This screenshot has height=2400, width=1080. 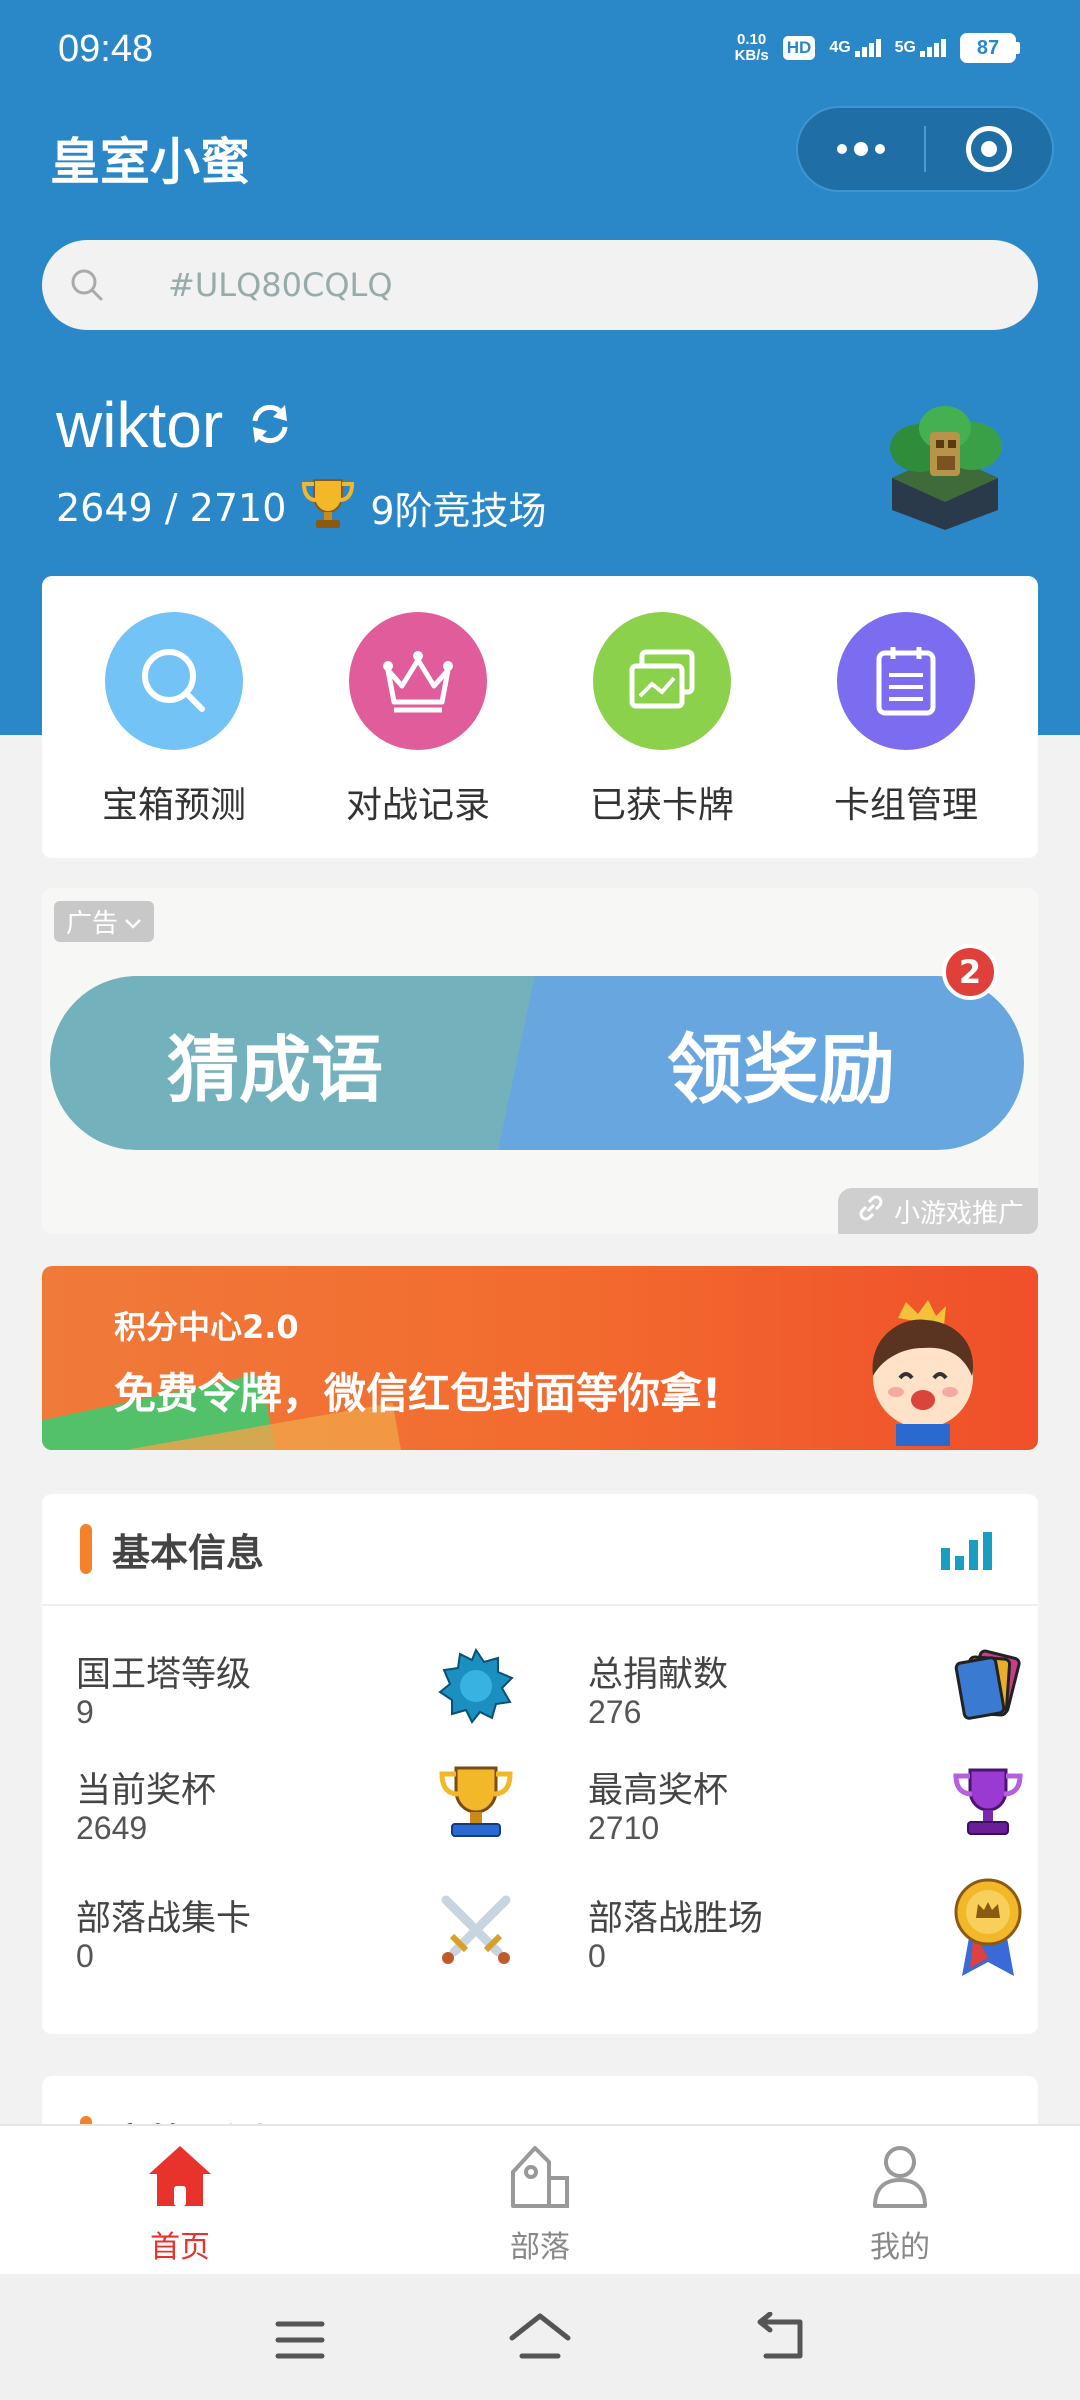 What do you see at coordinates (296, 1696) in the screenshot?
I see `stat-king-tower-level: 国王塔等级 9` at bounding box center [296, 1696].